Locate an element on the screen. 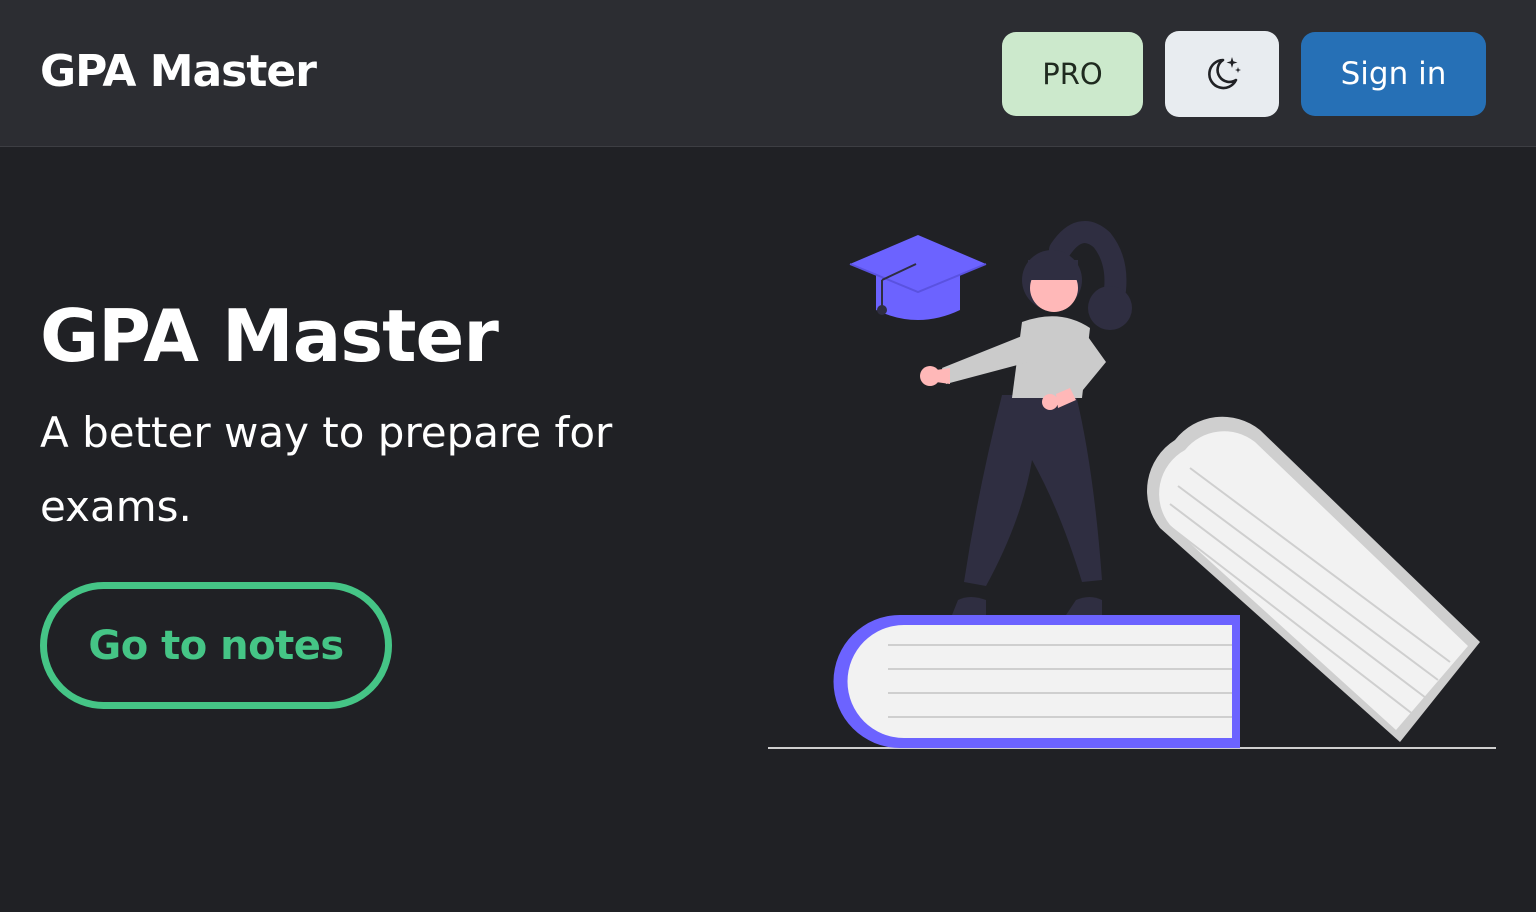 This screenshot has width=1536, height=912. moon-stars-icon is located at coordinates (1224, 73).